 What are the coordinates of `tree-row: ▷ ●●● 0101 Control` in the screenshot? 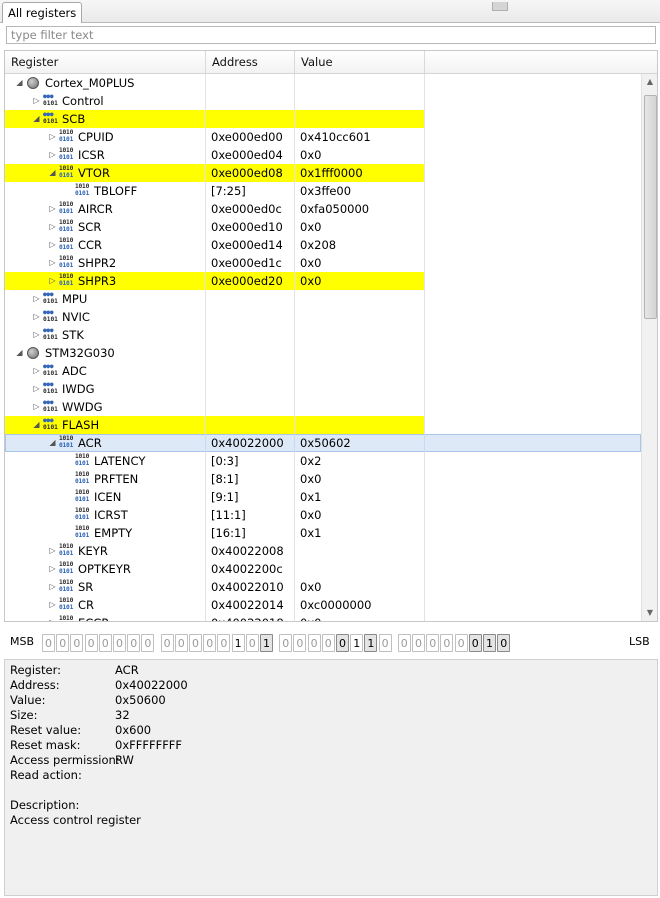 It's located at (323, 101).